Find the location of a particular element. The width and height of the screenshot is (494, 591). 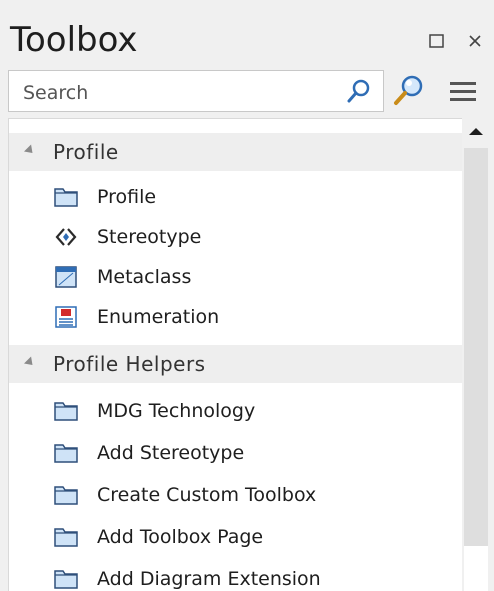

find-button is located at coordinates (409, 91).